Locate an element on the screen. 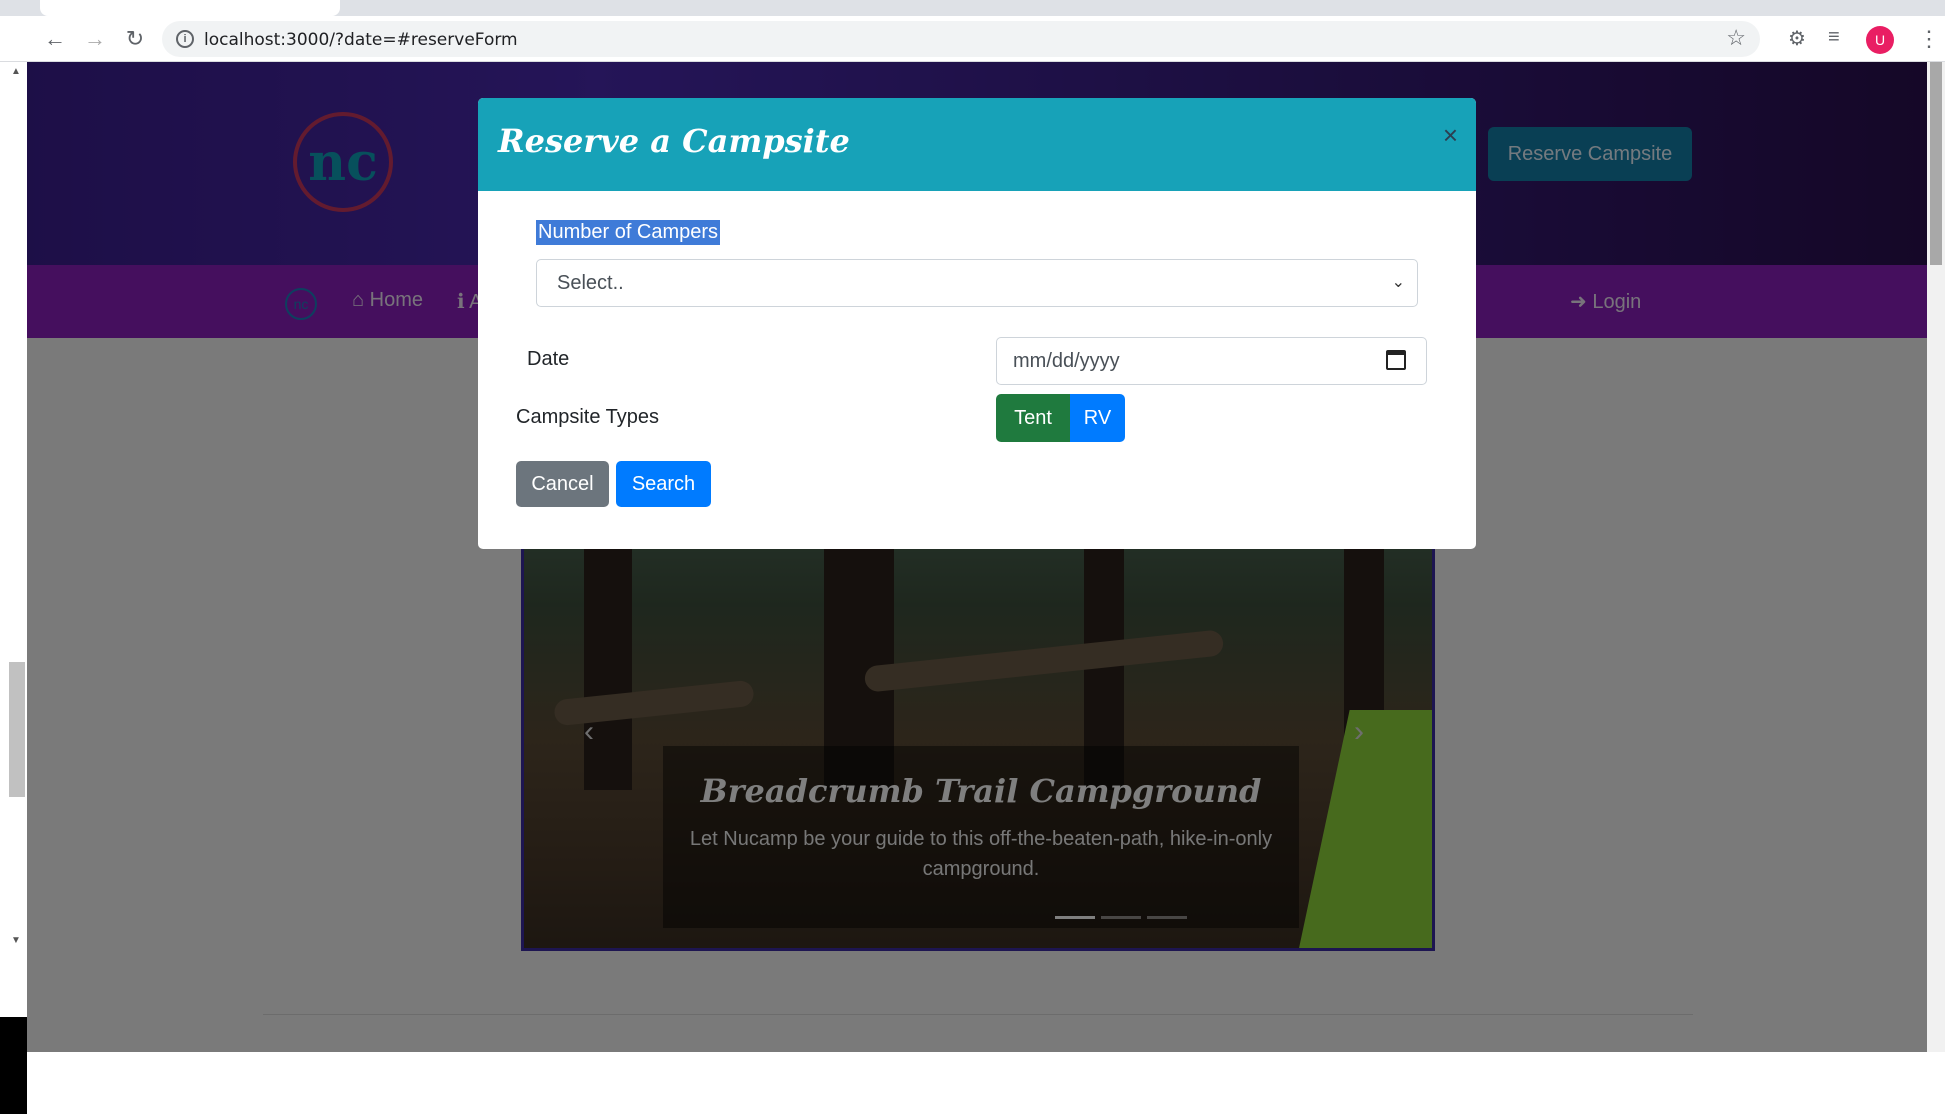 The image size is (1945, 1114). campers-select: Select.. ⌄ is located at coordinates (977, 283).